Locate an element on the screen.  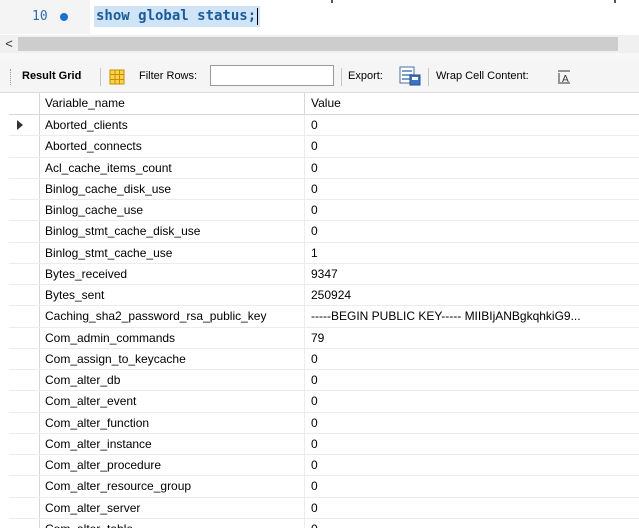
table-row: Com_alter_resource_group 0 is located at coordinates (324, 487).